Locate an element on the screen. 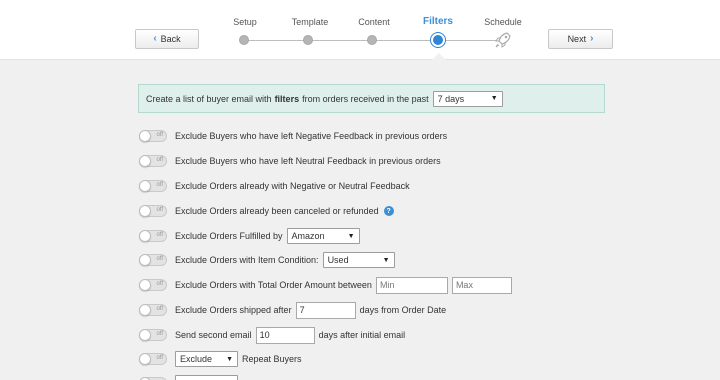 Image resolution: width=720 pixels, height=380 pixels. filter-label-second-email: Send second email is located at coordinates (213, 335).